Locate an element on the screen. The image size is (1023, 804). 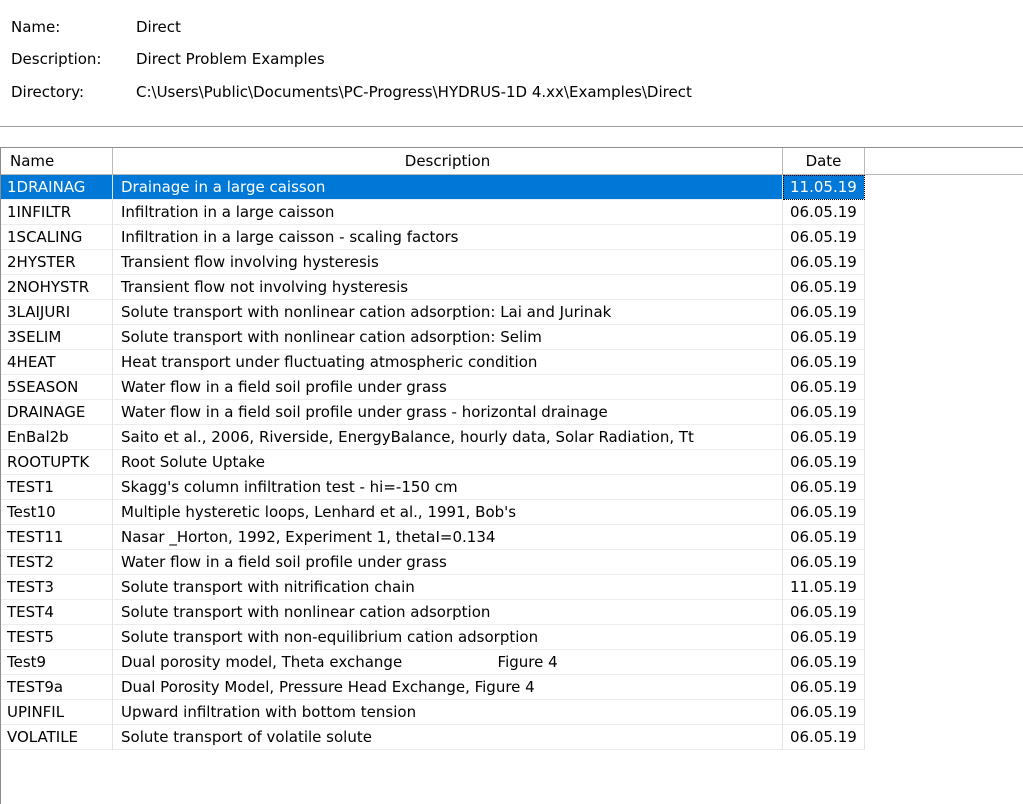
cell-name: 1DRAINAG is located at coordinates (57, 187).